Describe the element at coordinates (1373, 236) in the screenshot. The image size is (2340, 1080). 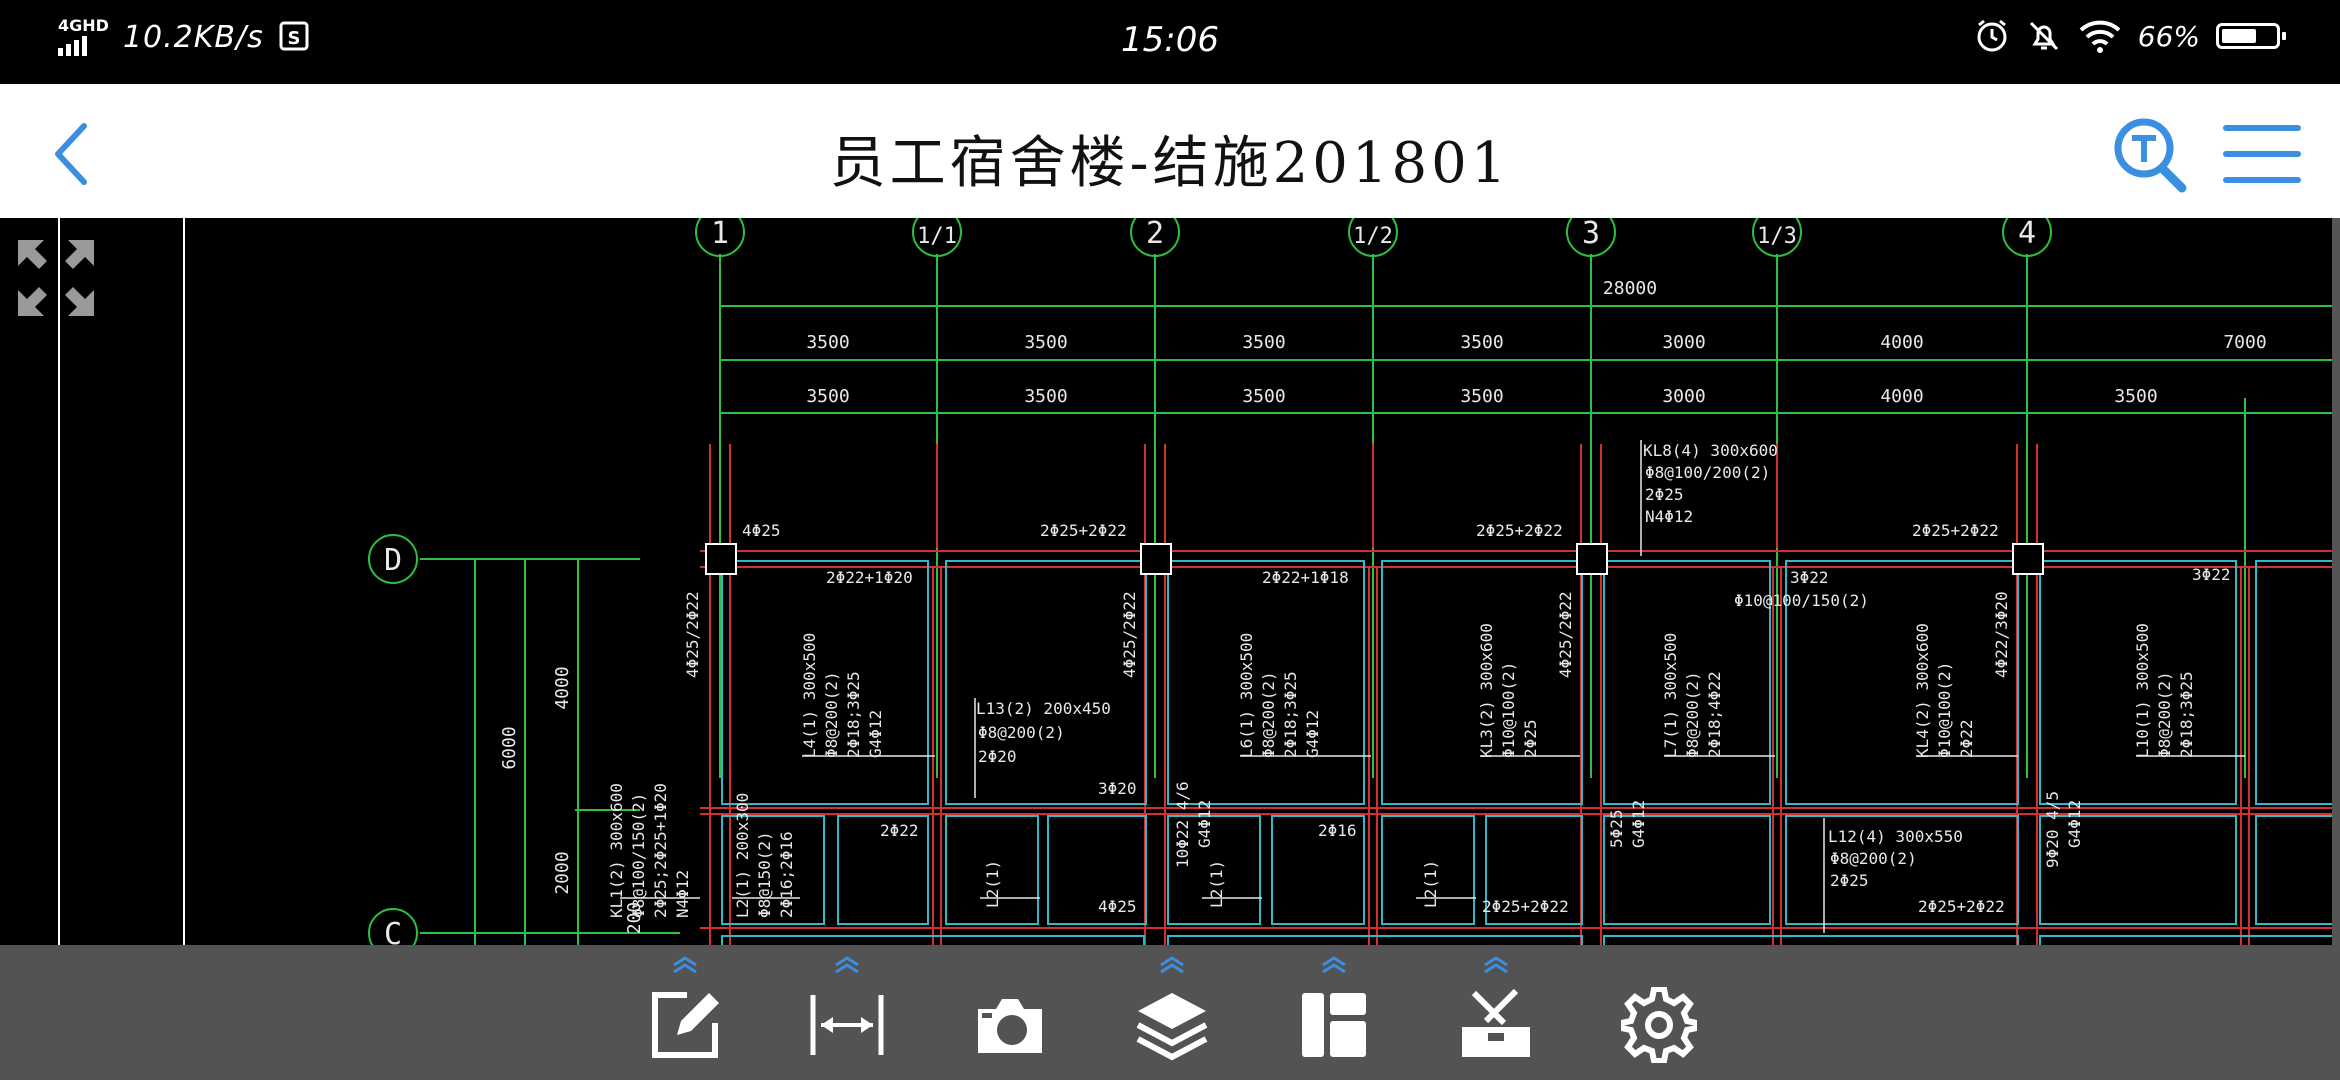
I see `axis-label: 1/2` at that location.